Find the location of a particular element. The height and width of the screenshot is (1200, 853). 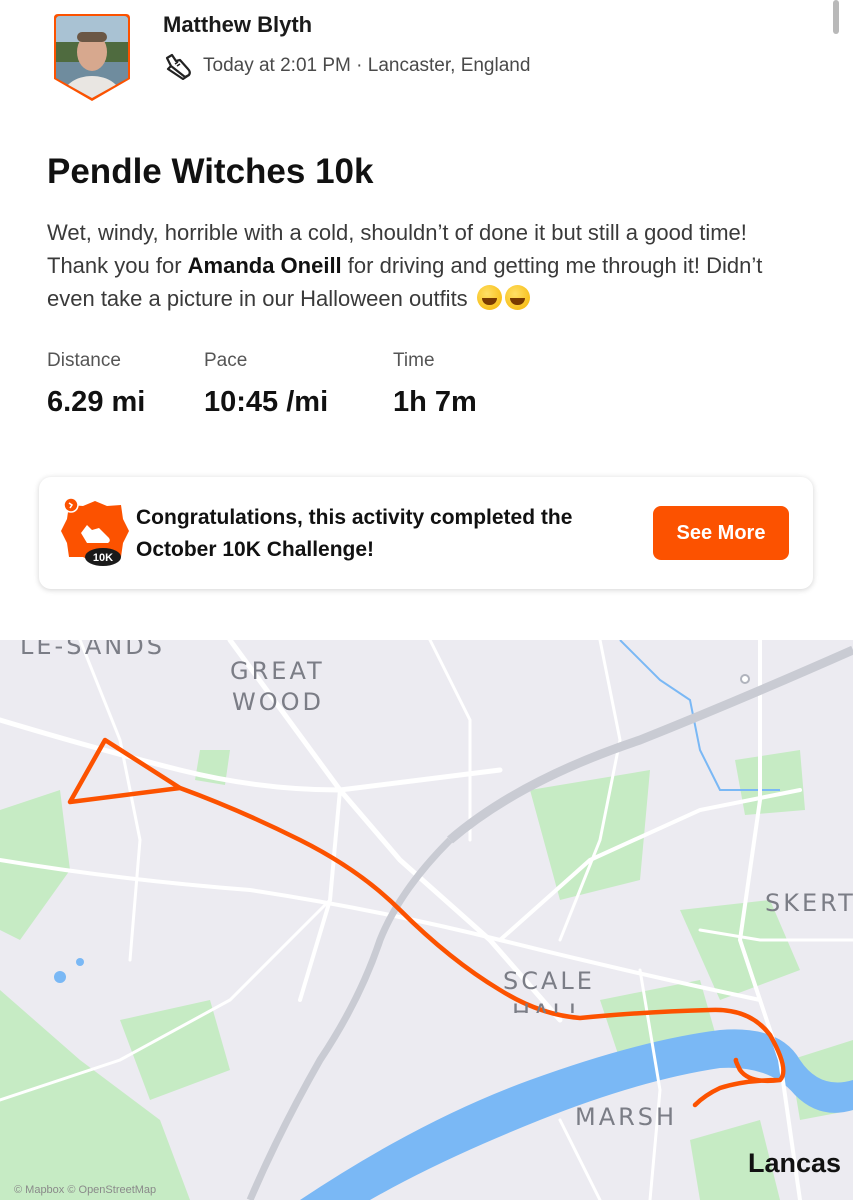

badge-label: 10K is located at coordinates (103, 558).